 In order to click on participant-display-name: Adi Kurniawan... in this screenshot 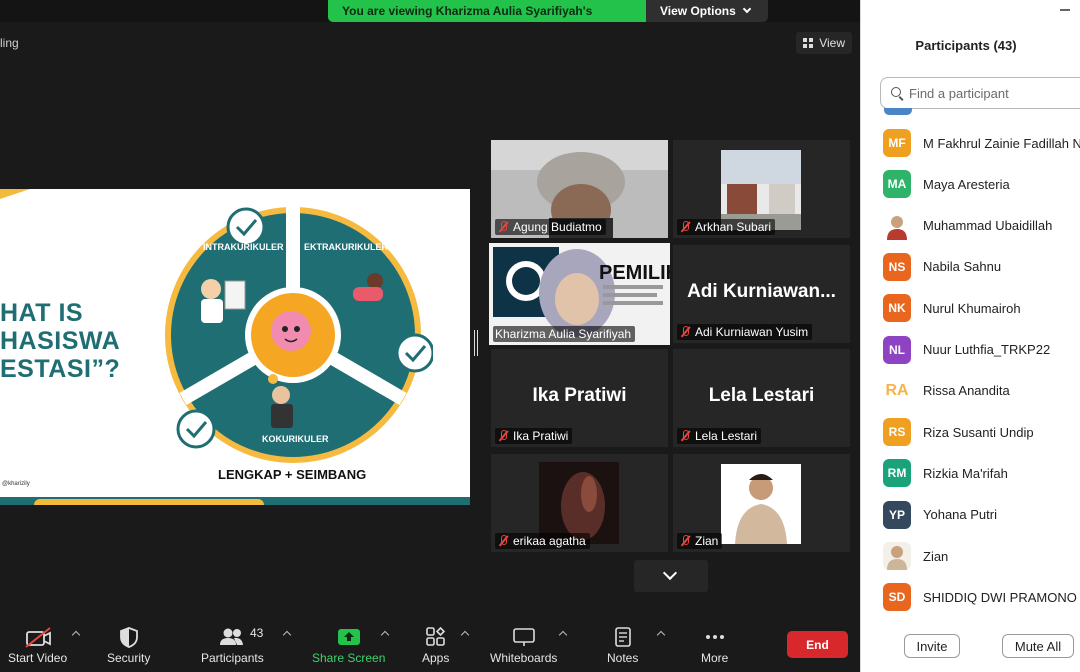, I will do `click(761, 291)`.